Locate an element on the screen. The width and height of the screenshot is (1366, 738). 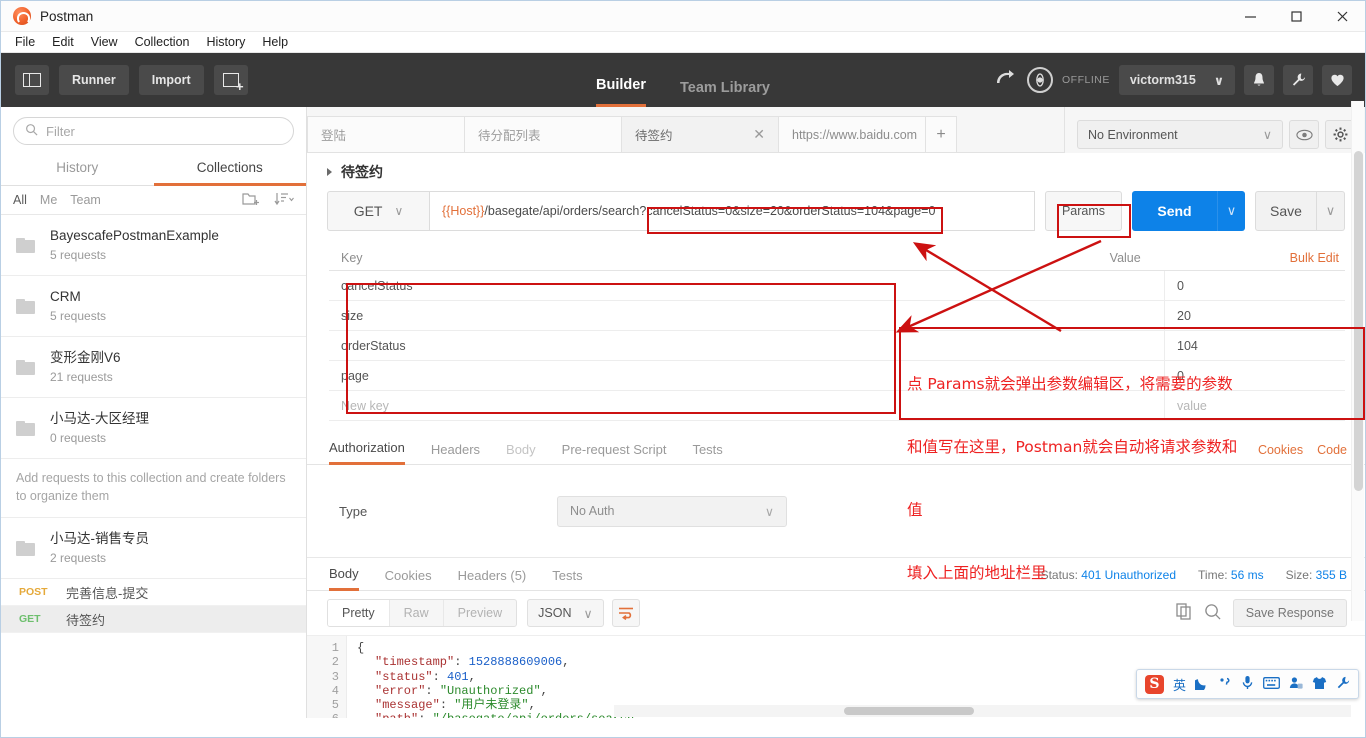
wrap-lines-button is located at coordinates (625, 613).